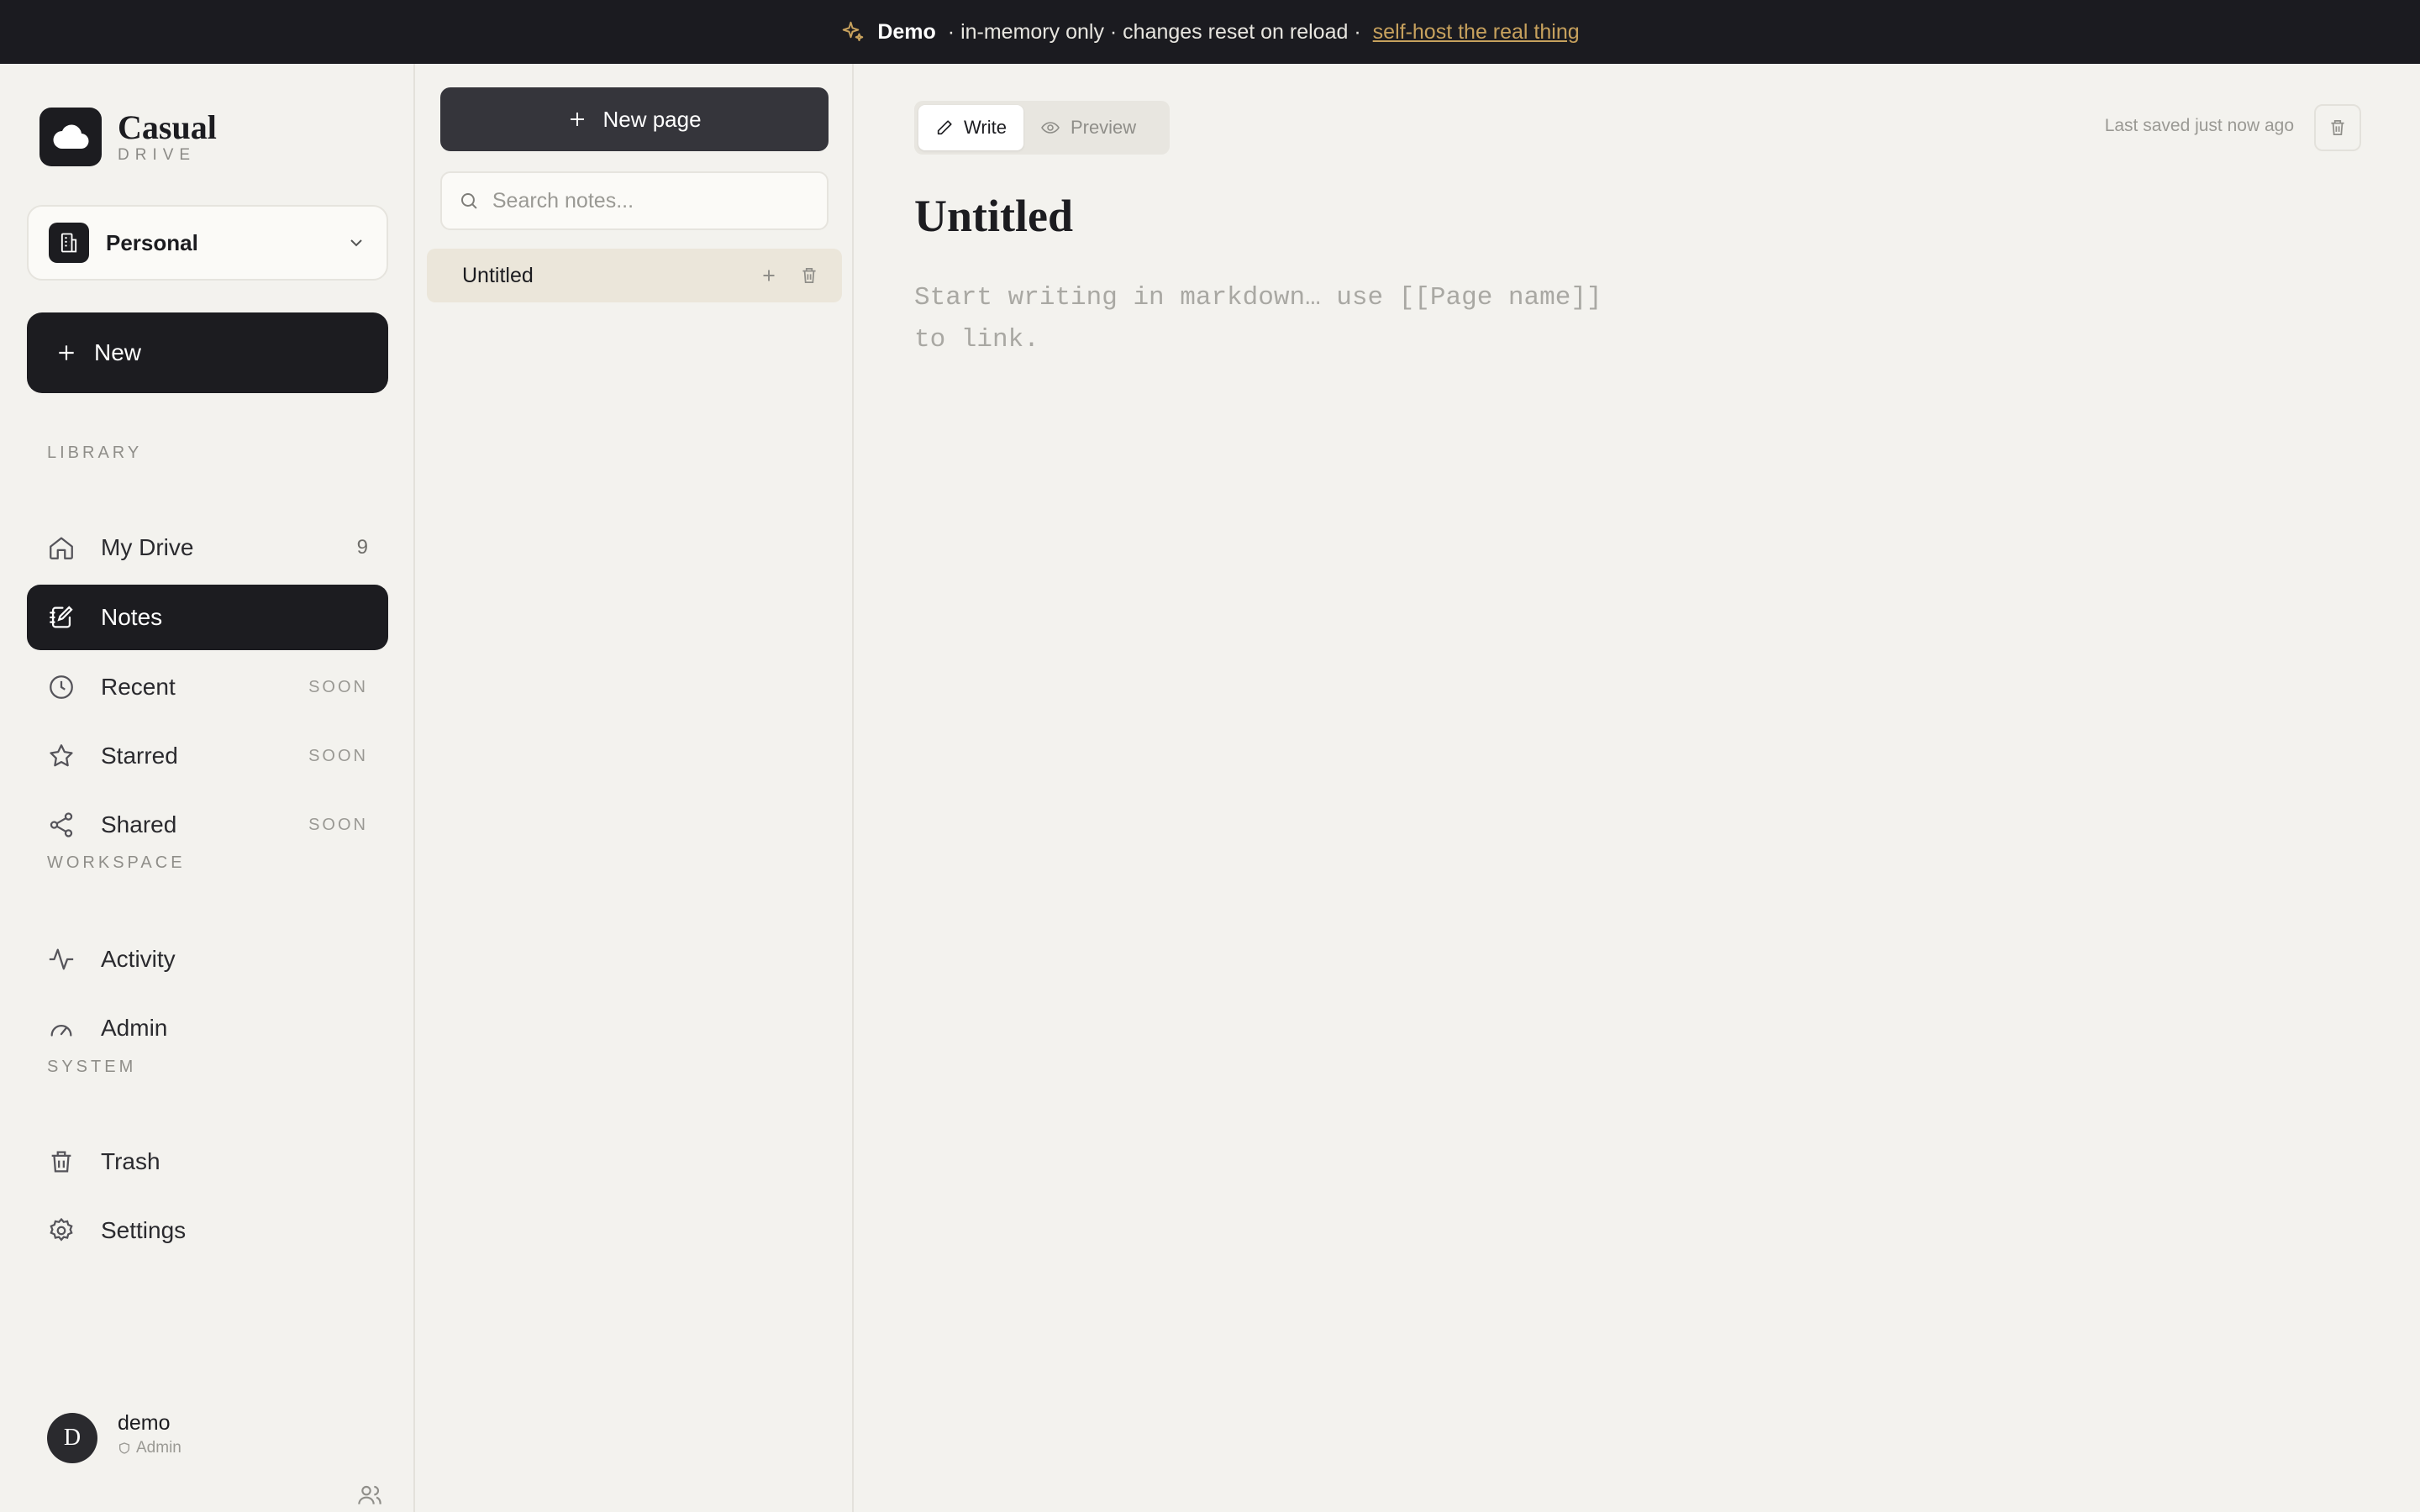 The height and width of the screenshot is (1512, 2420). Describe the element at coordinates (159, 1448) in the screenshot. I see `user-role-label: Admin` at that location.